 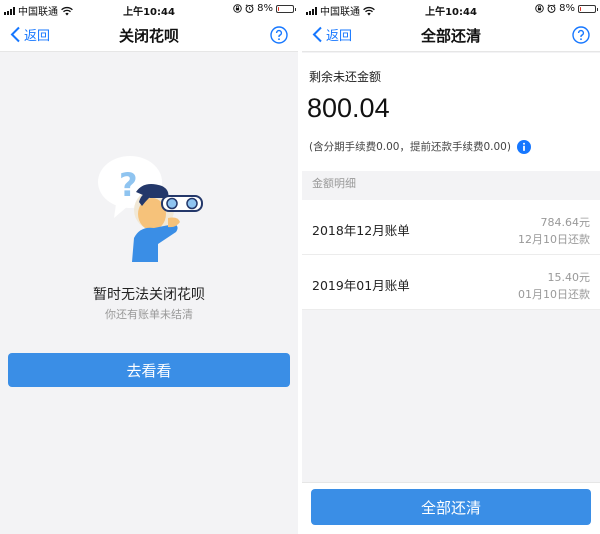 I want to click on nav-bar: 返回 关闭花呗, so click(x=149, y=35).